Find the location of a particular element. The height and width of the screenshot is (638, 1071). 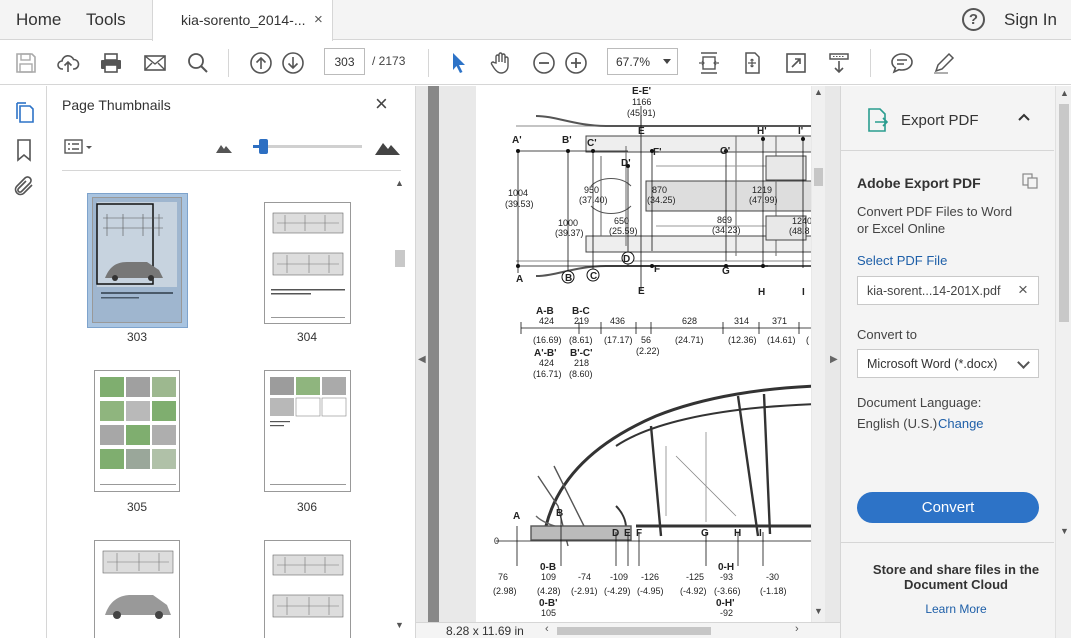

dim-label: (2.98) is located at coordinates (505, 591).